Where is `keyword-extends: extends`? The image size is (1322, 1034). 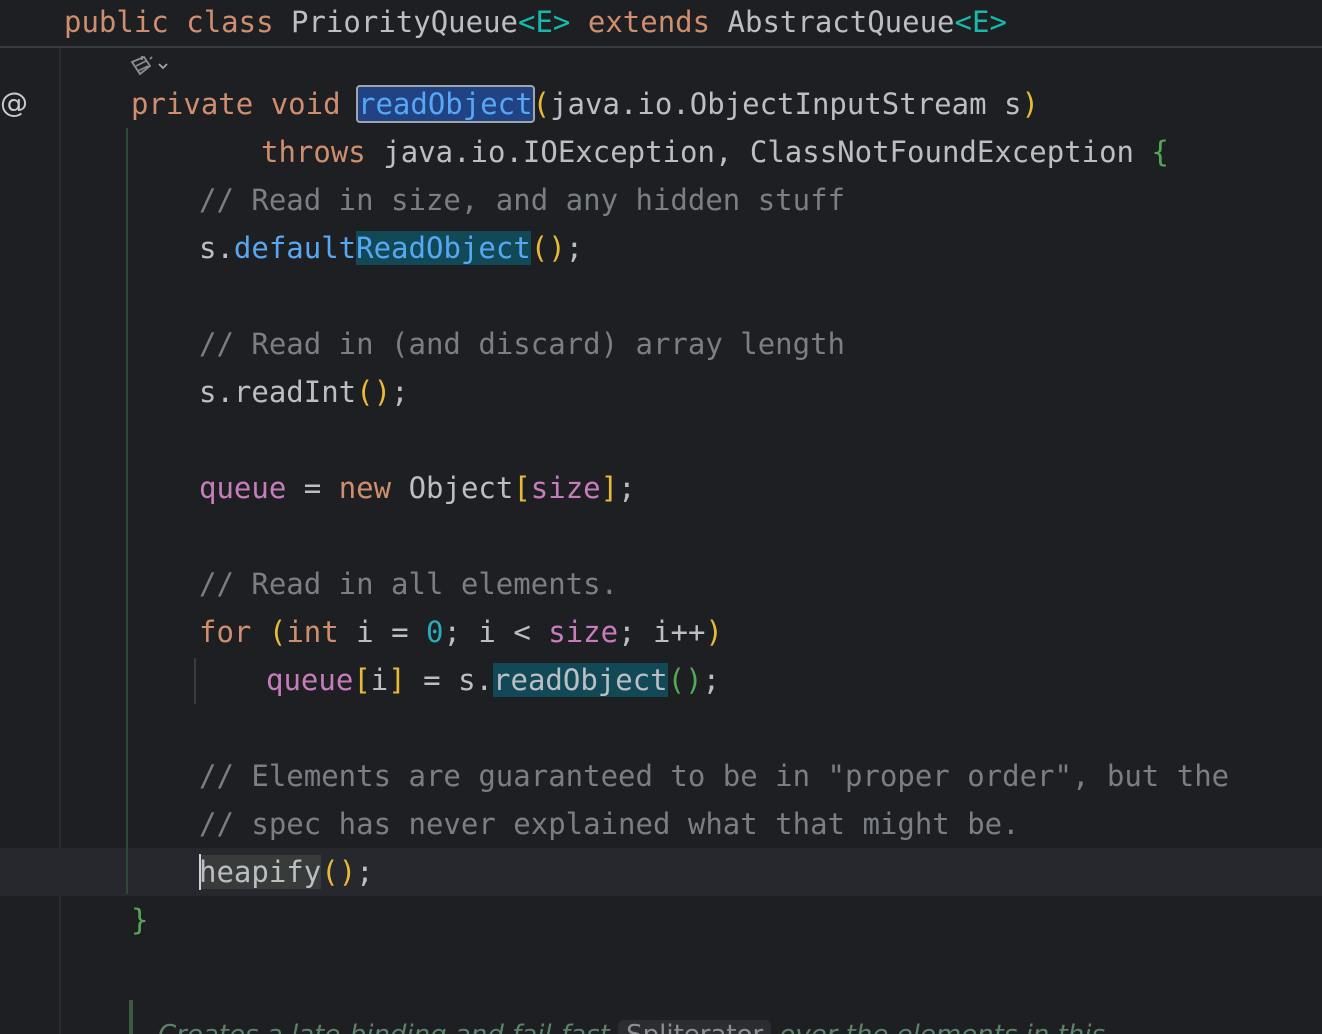
keyword-extends: extends is located at coordinates (649, 22).